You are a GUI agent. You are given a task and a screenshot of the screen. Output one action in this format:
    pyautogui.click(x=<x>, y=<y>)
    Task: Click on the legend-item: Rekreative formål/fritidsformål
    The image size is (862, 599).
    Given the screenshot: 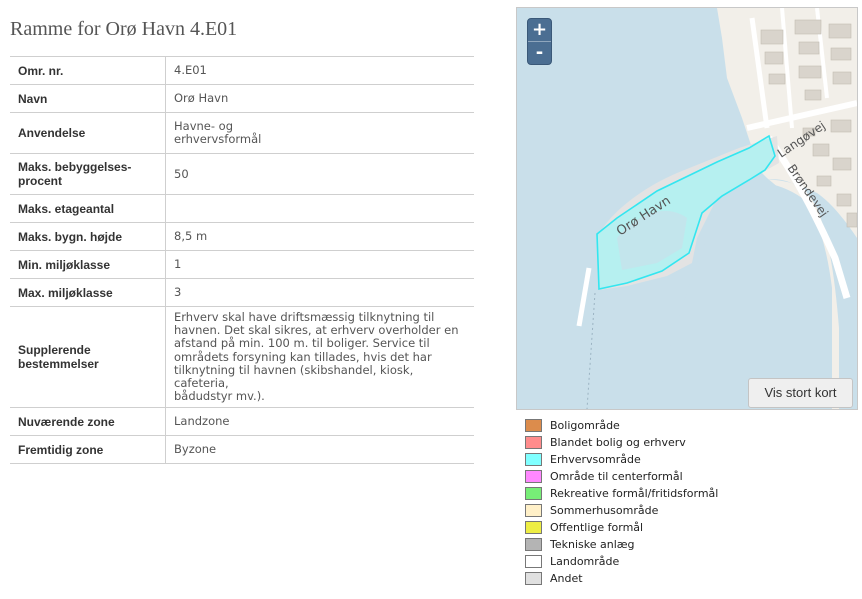 What is the action you would take?
    pyautogui.click(x=621, y=493)
    